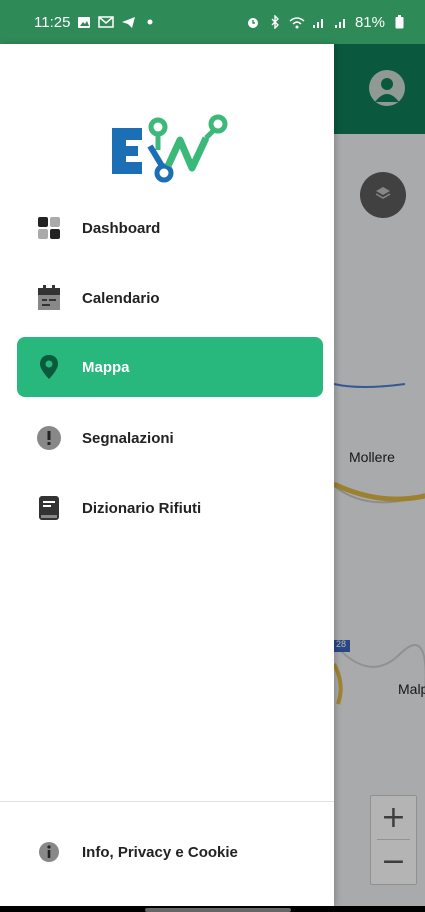 This screenshot has width=425, height=912. I want to click on nav-item-info-privacy: Info, Privacy e Cookie, so click(170, 852).